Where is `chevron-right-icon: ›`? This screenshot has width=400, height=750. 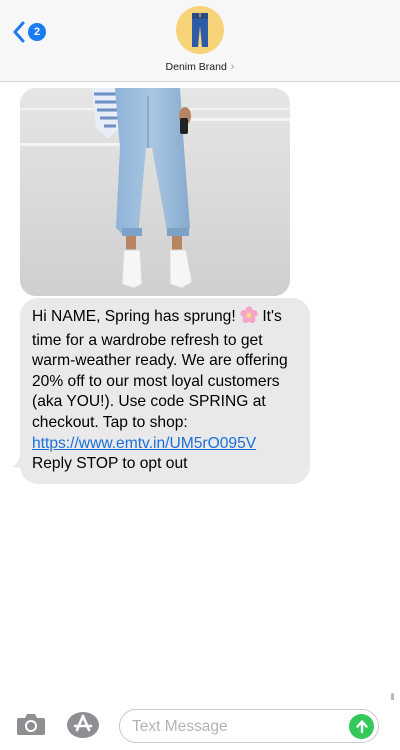
chevron-right-icon: › is located at coordinates (232, 67).